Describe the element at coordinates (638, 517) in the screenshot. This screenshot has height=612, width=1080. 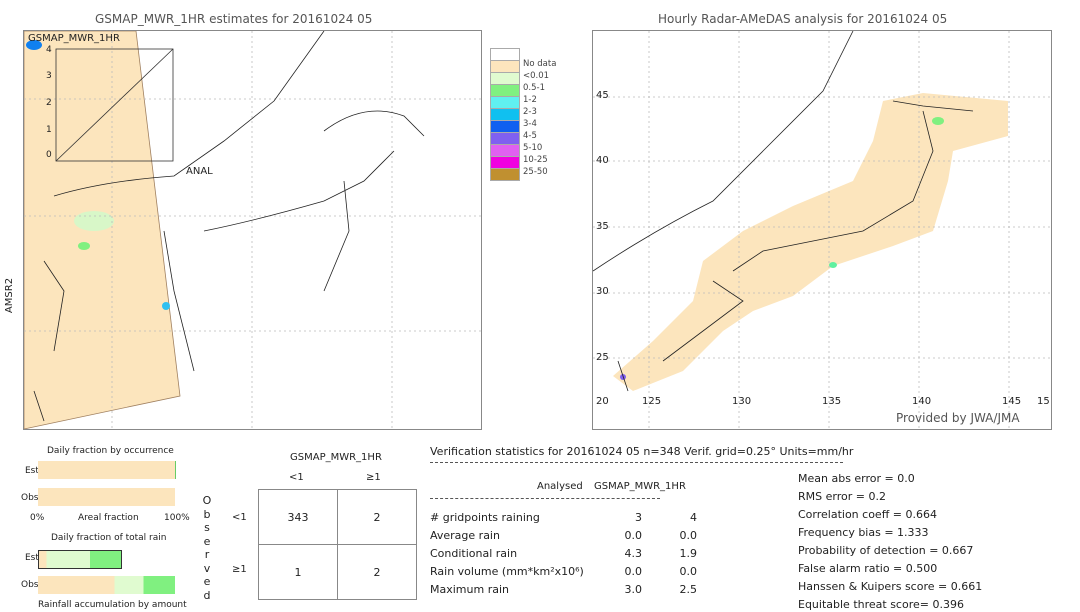
I see `stat-analysed: 3` at that location.